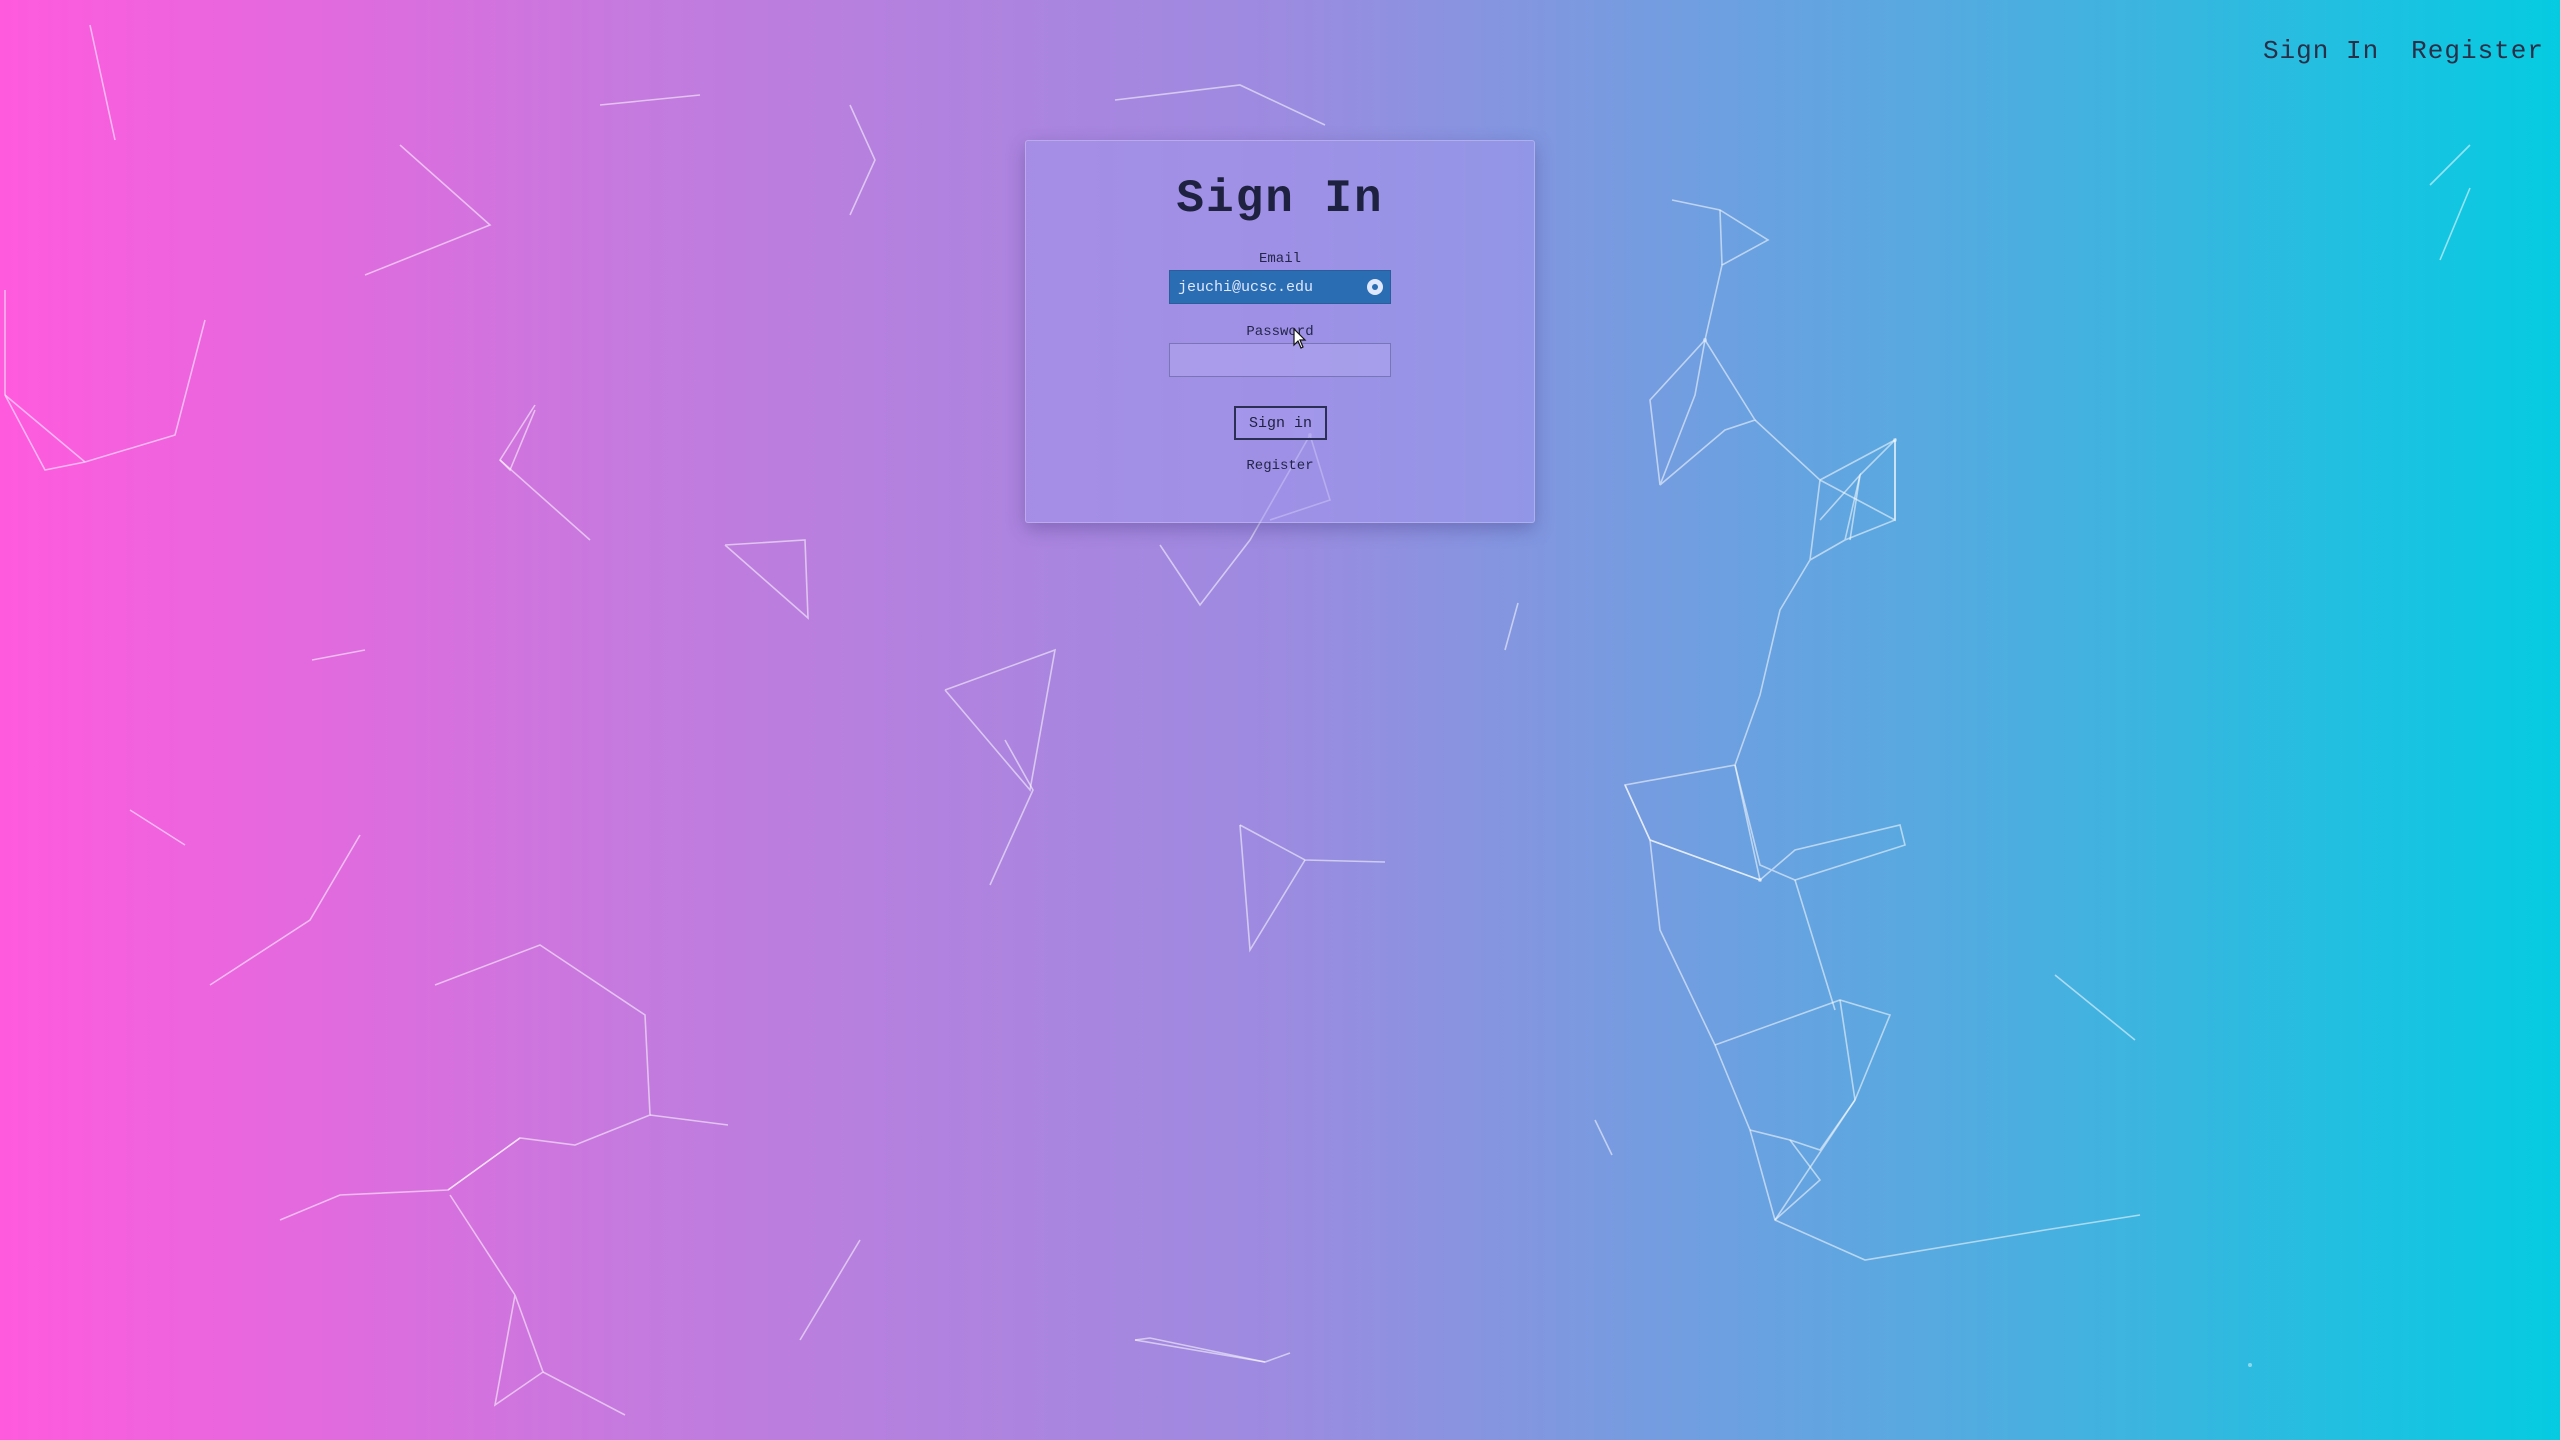  Describe the element at coordinates (1280, 287) in the screenshot. I see `email-field` at that location.